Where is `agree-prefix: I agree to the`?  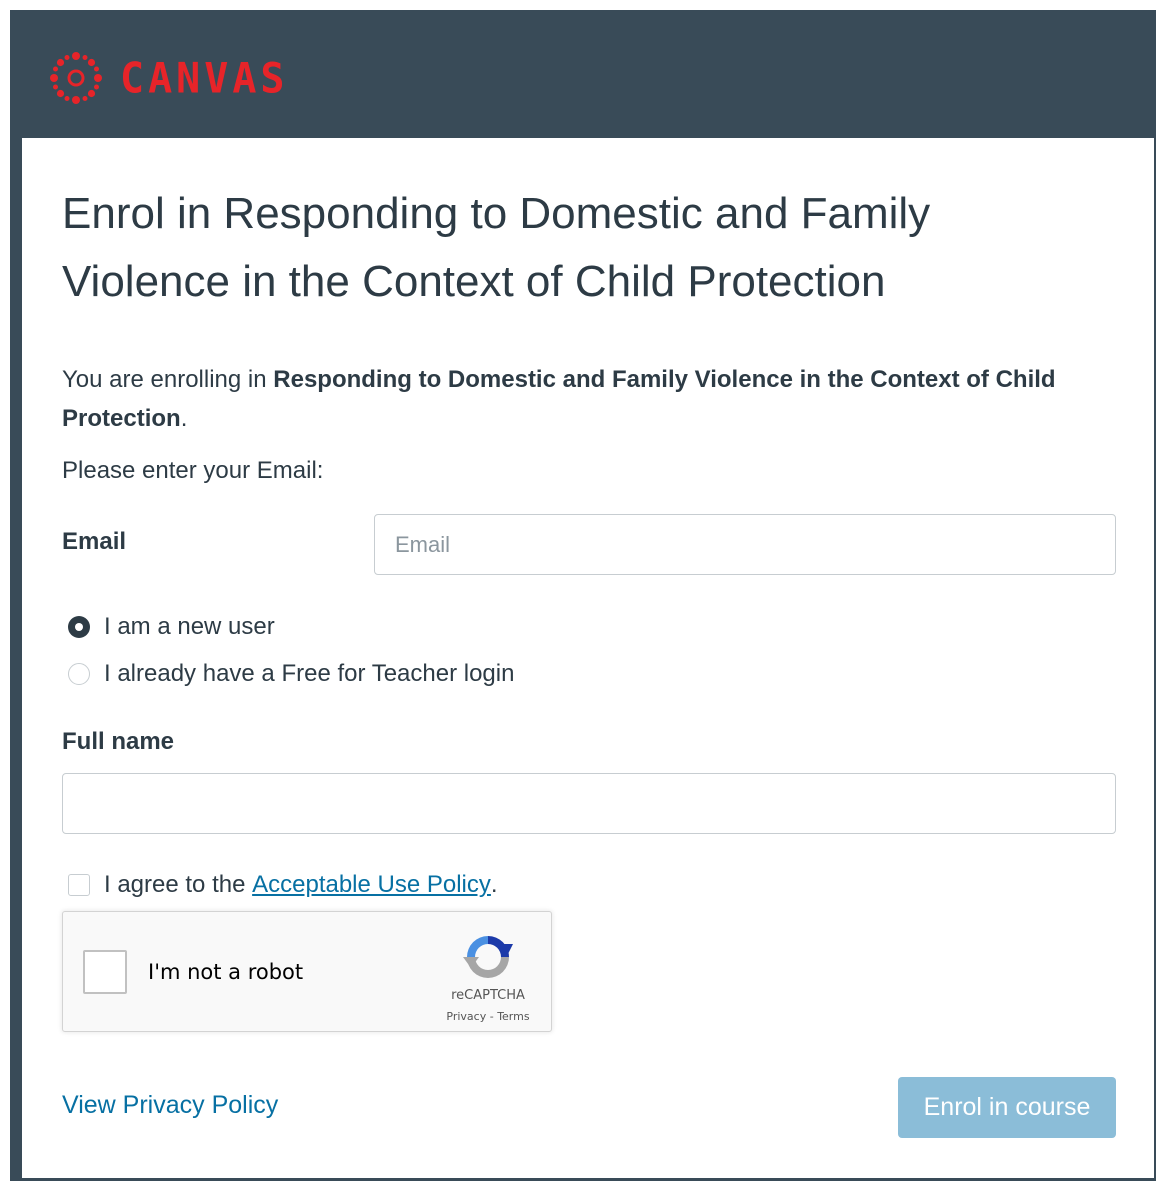
agree-prefix: I agree to the is located at coordinates (178, 884).